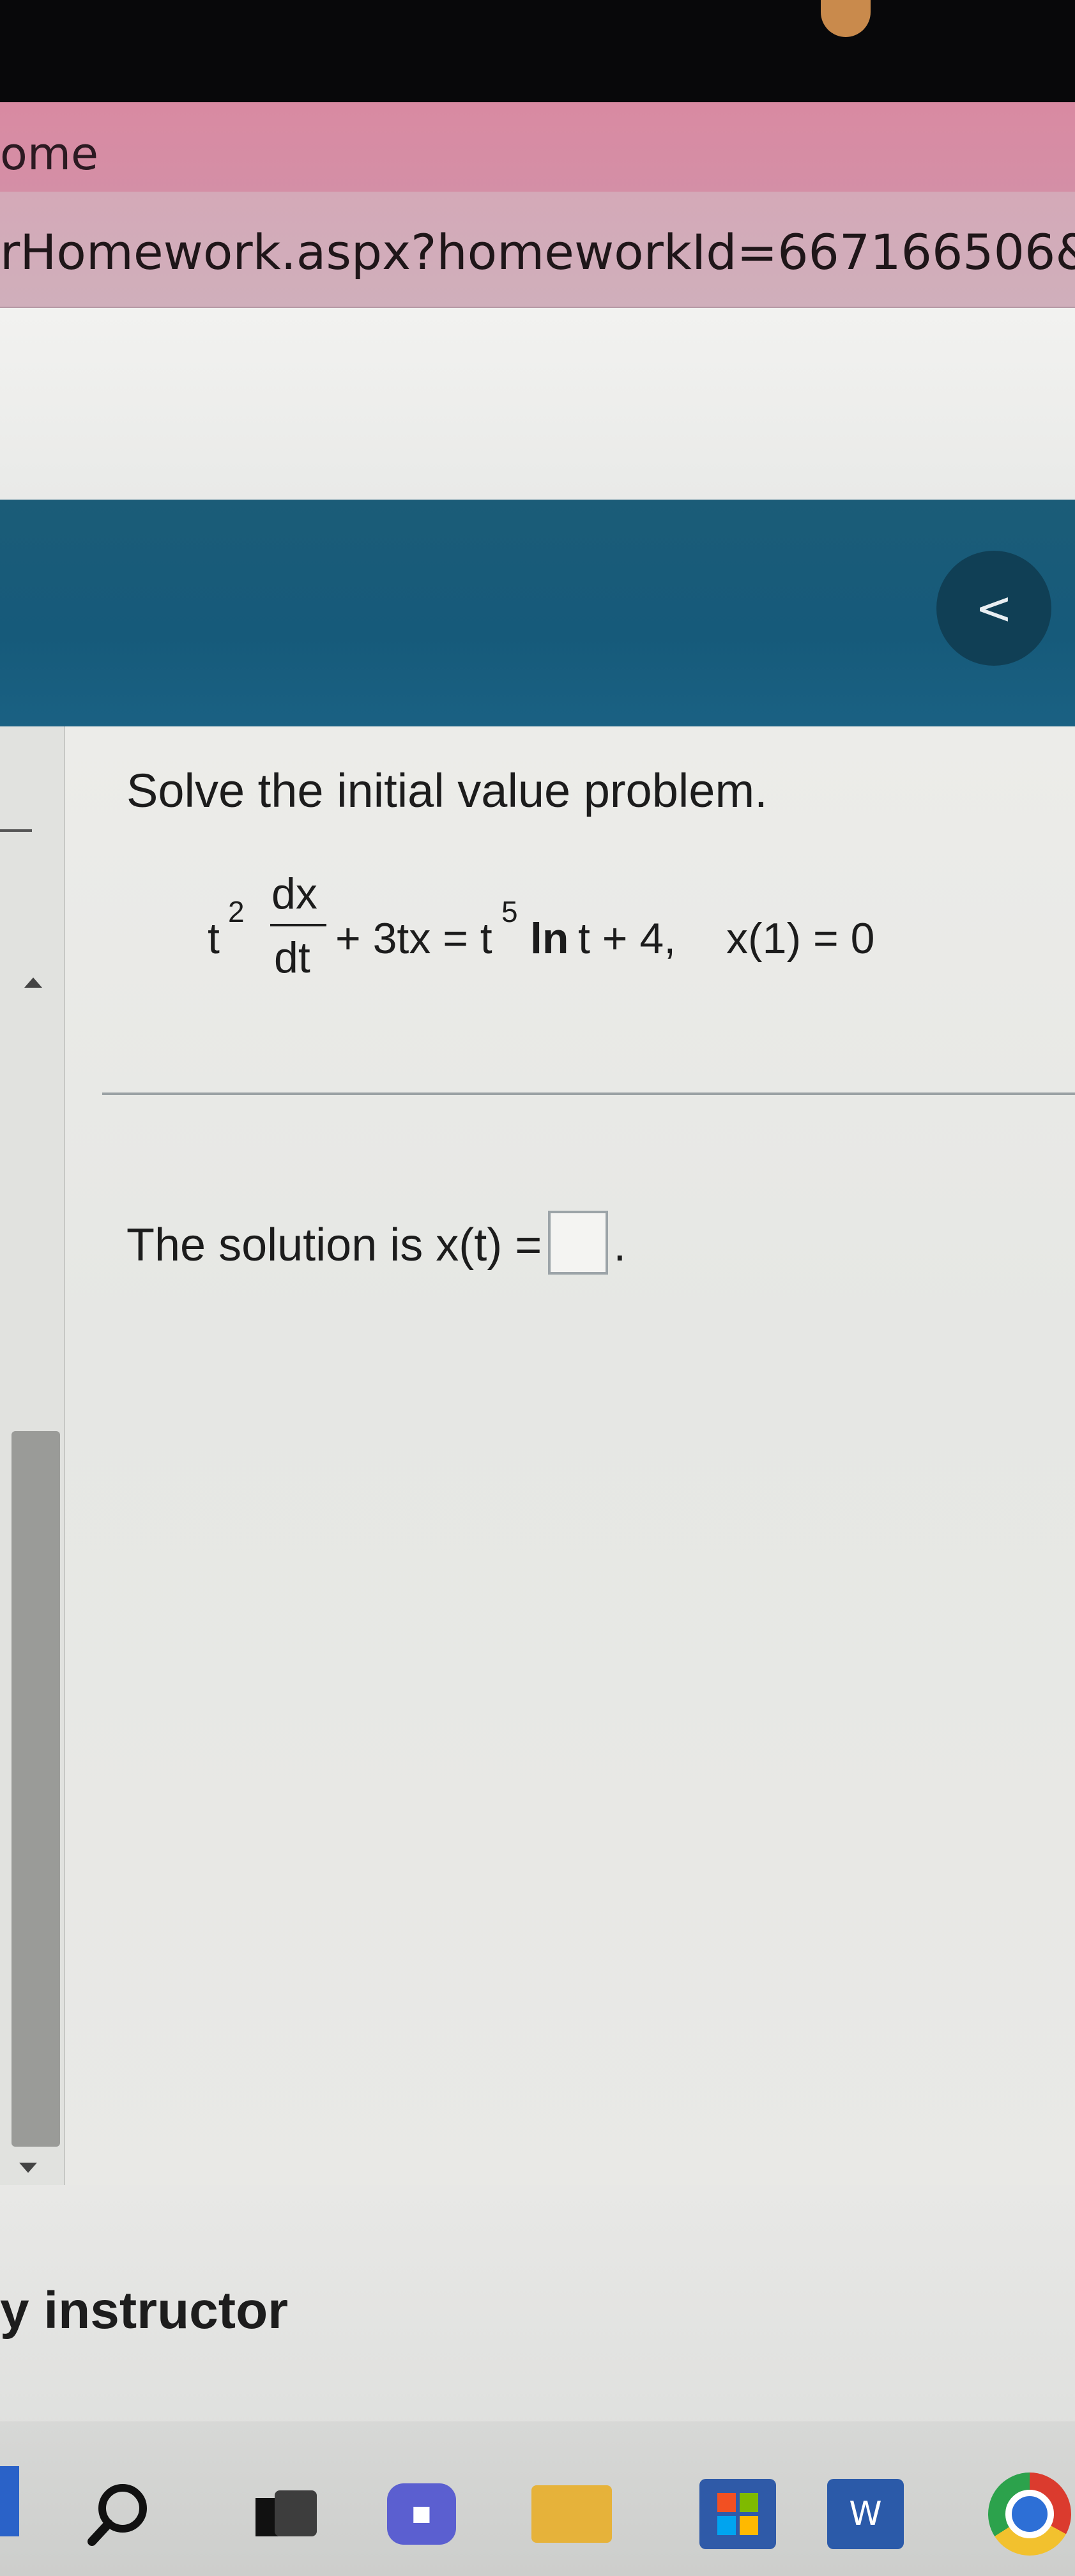 The image size is (1075, 2576). I want to click on meet-icon: ■, so click(421, 2514).